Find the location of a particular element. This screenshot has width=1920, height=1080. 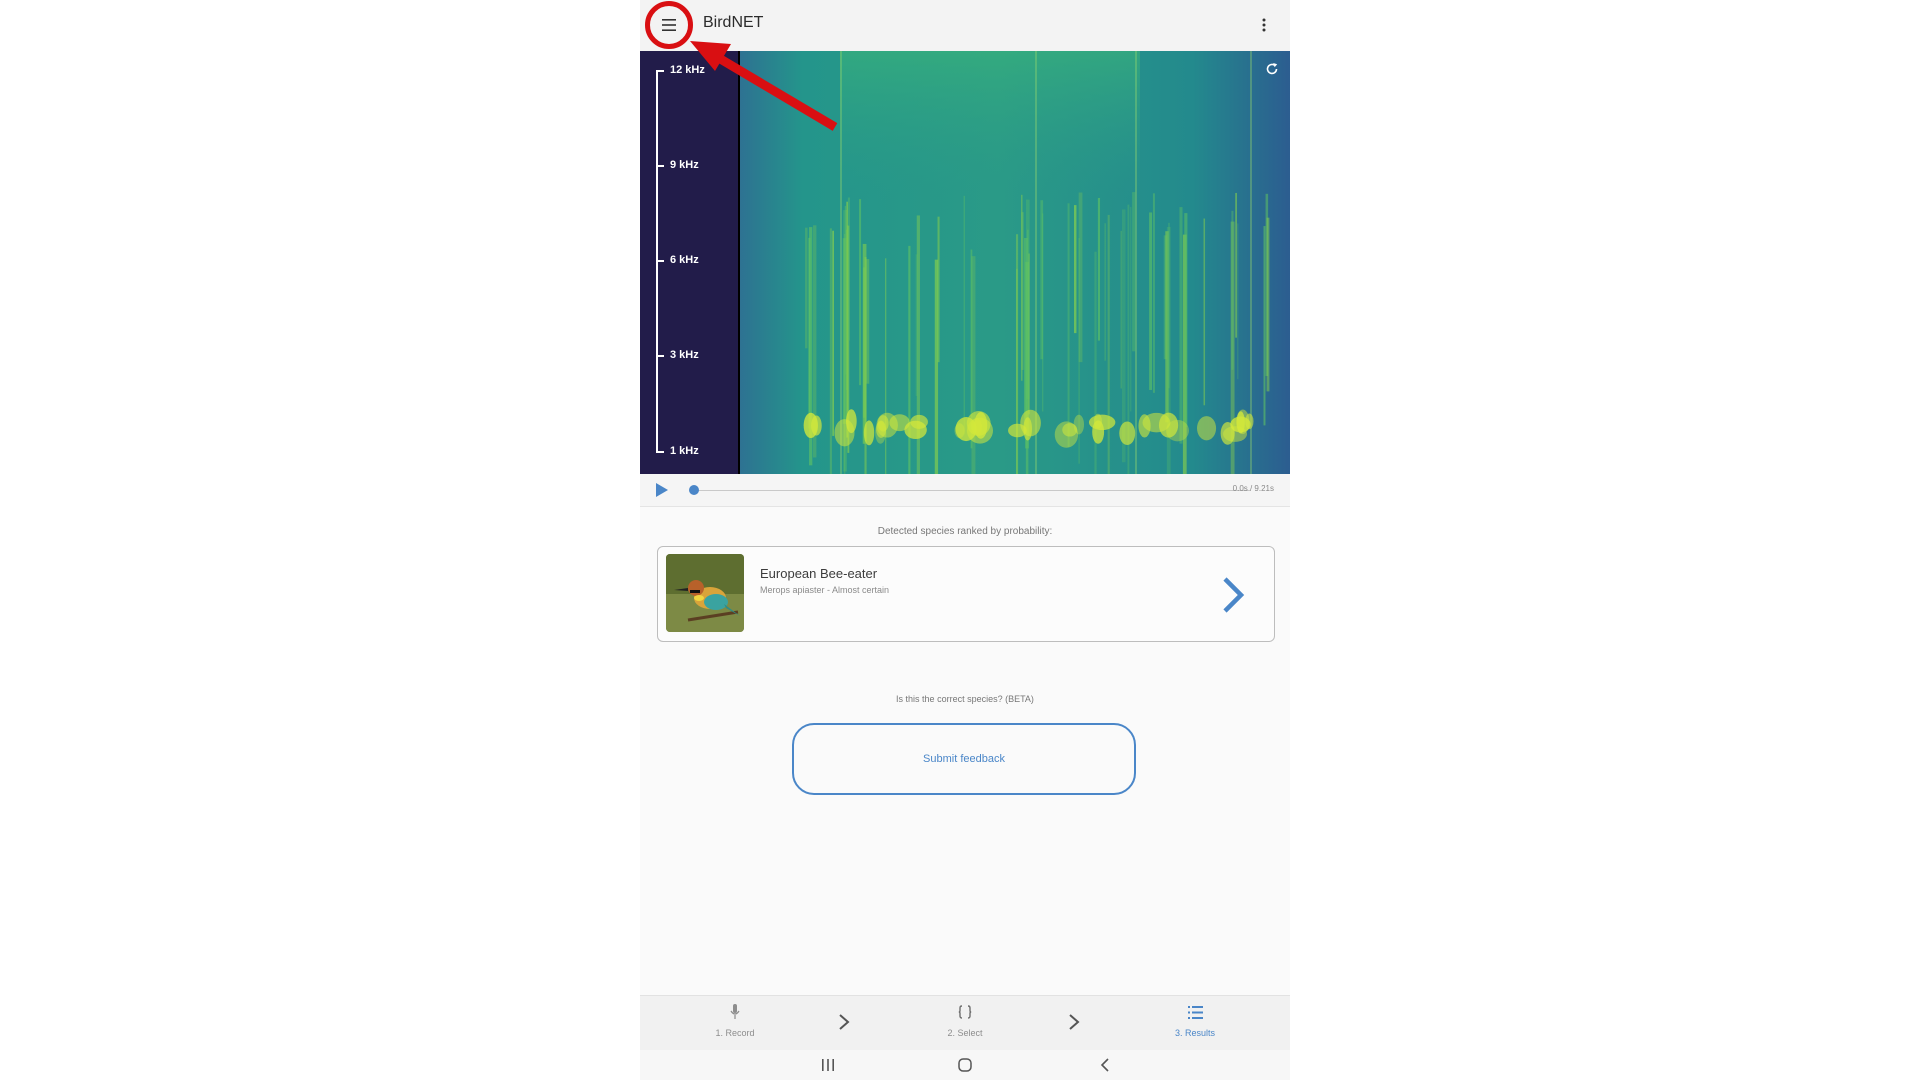

hamburger-menu-icon is located at coordinates (669, 25).